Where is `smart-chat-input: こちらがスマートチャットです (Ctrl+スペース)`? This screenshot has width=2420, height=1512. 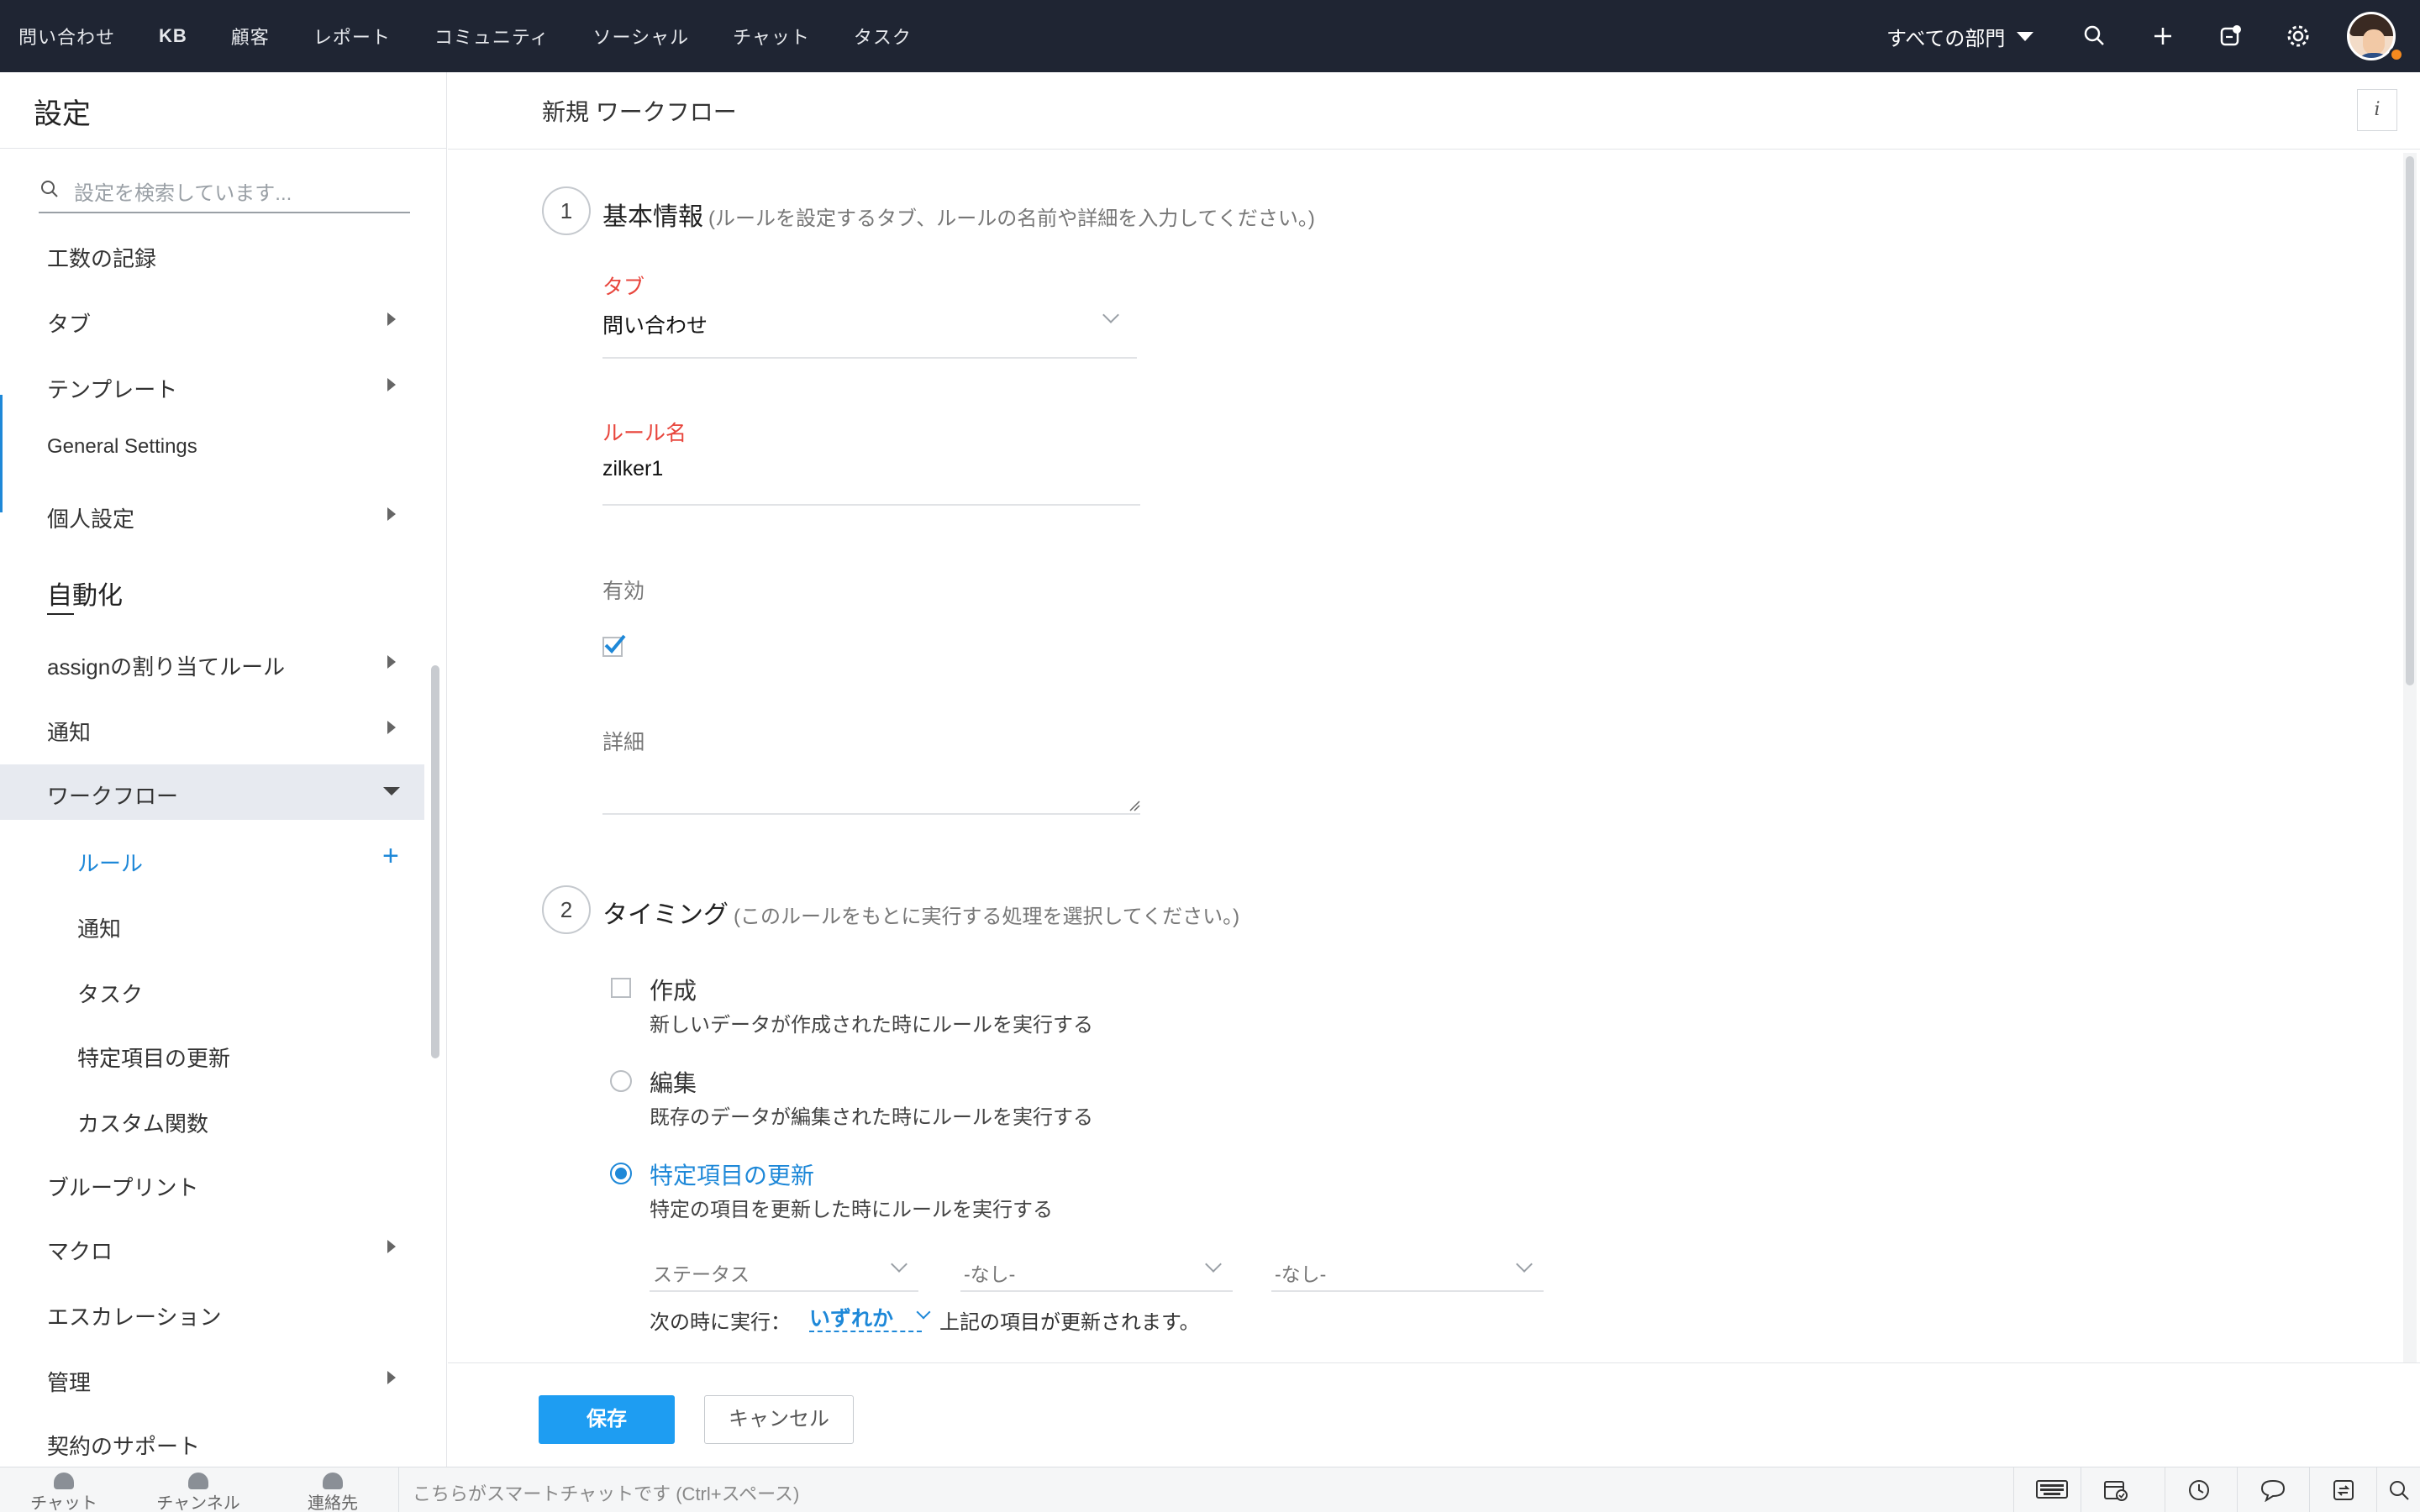 smart-chat-input: こちらがスマートチャットです (Ctrl+スペース) is located at coordinates (1205, 1489).